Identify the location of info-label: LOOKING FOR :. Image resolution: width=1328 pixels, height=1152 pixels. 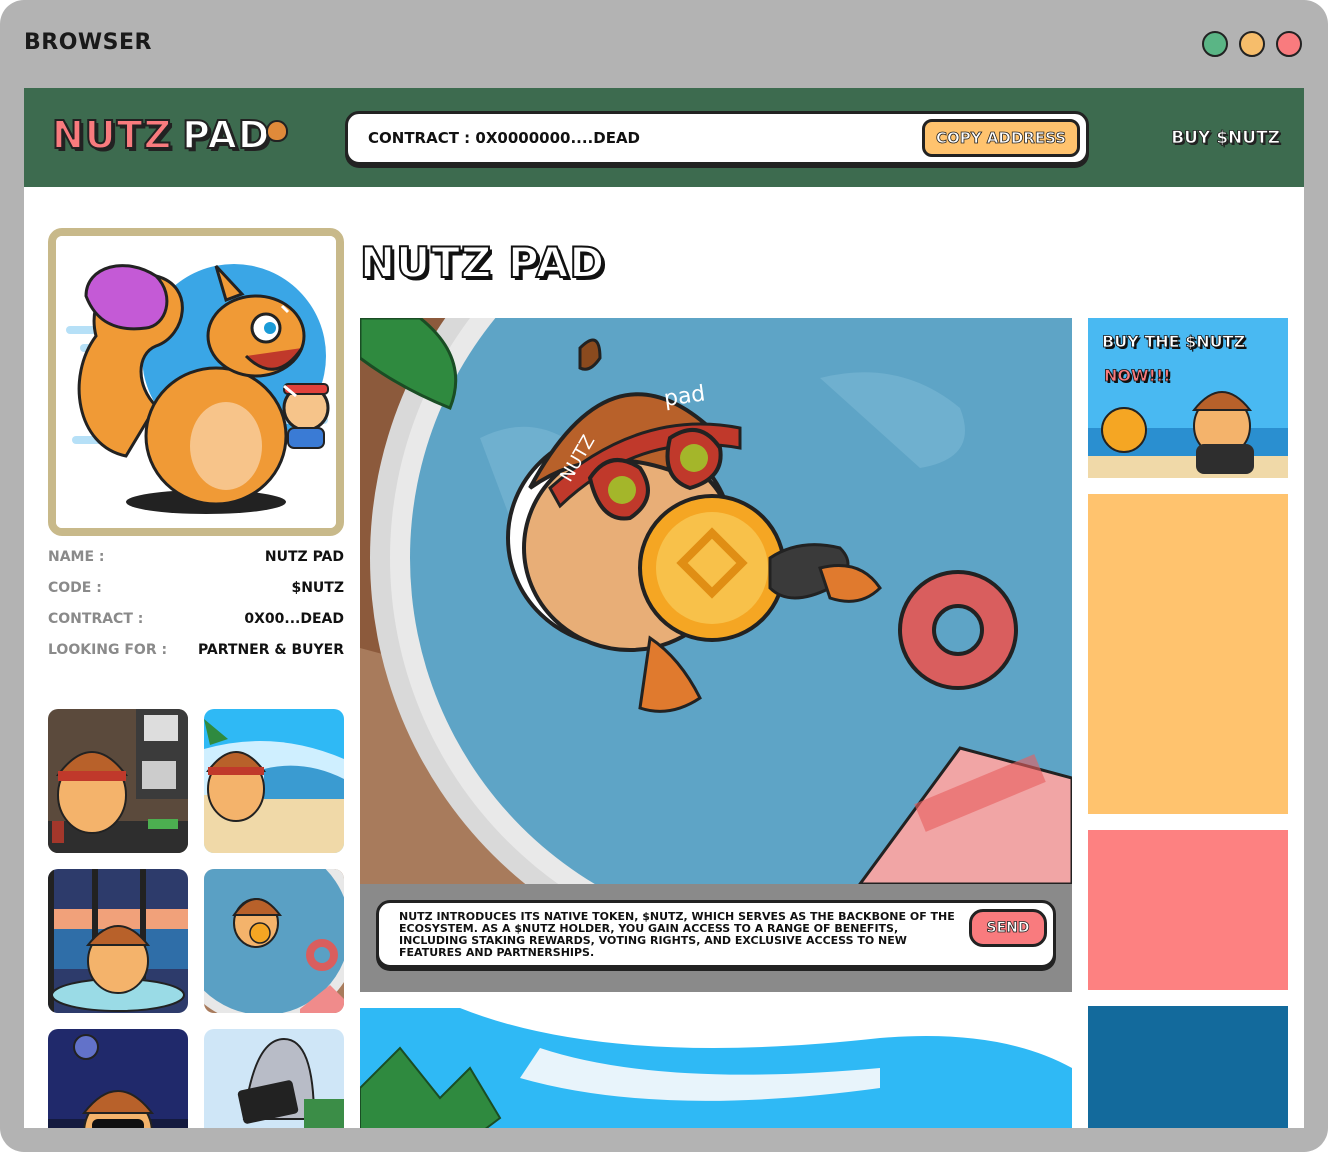
(108, 650).